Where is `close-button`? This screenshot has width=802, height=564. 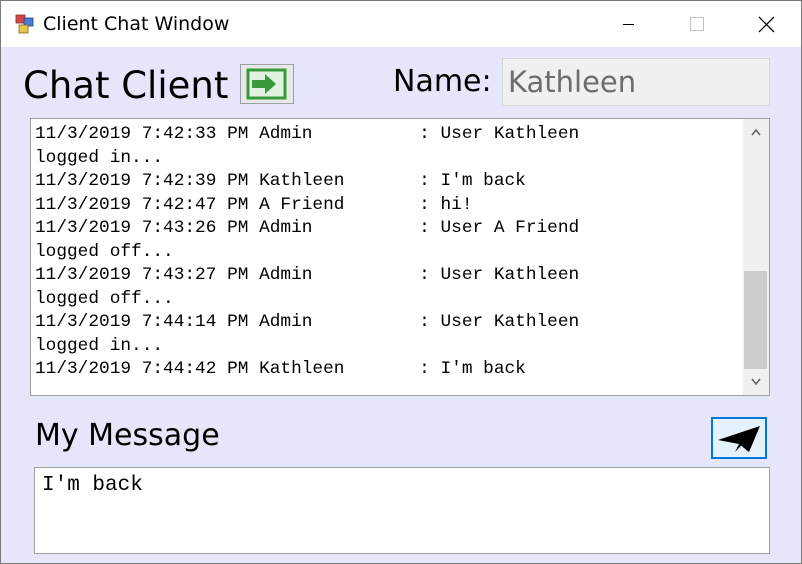 close-button is located at coordinates (765, 24).